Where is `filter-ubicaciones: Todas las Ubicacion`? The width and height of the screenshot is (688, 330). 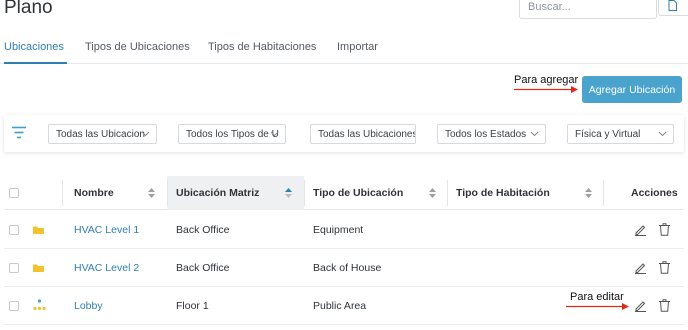 filter-ubicaciones: Todas las Ubicacion is located at coordinates (102, 134).